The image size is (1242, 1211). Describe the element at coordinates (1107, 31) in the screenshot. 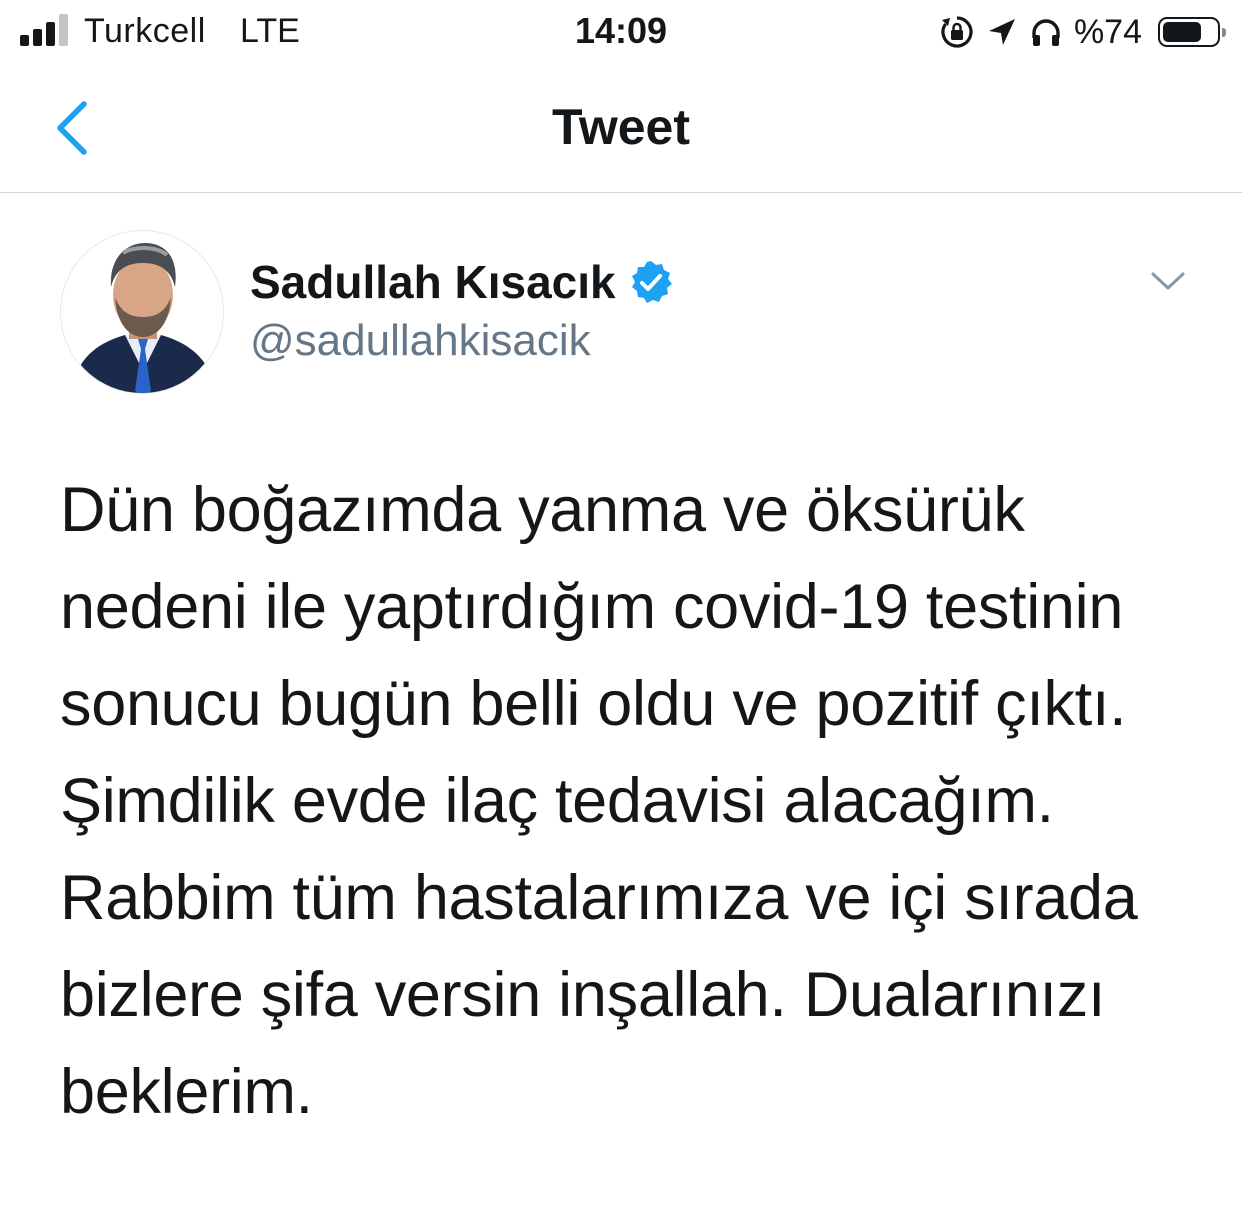

I see `battery-percentage: %74` at that location.